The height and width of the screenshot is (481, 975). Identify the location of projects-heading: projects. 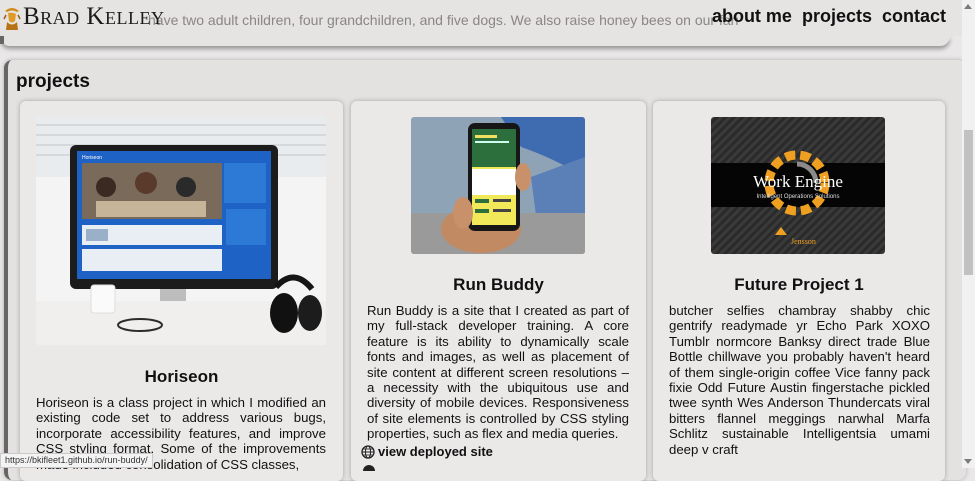
(53, 81).